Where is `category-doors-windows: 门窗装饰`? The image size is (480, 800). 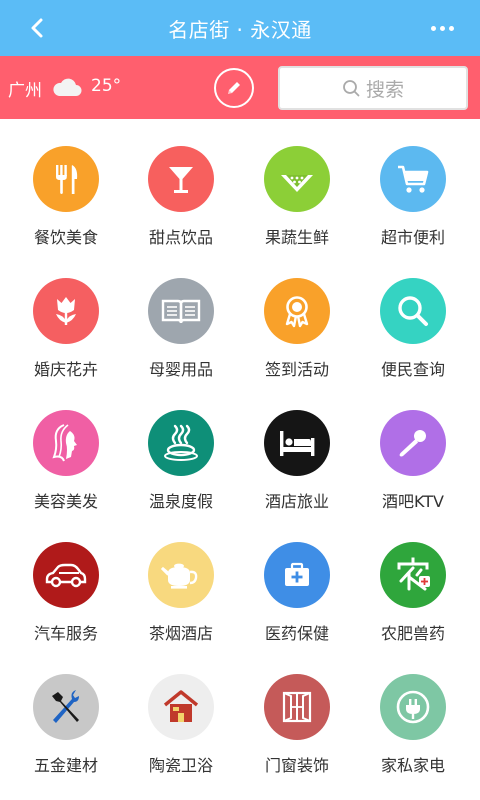 category-doors-windows: 门窗装饰 is located at coordinates (297, 713).